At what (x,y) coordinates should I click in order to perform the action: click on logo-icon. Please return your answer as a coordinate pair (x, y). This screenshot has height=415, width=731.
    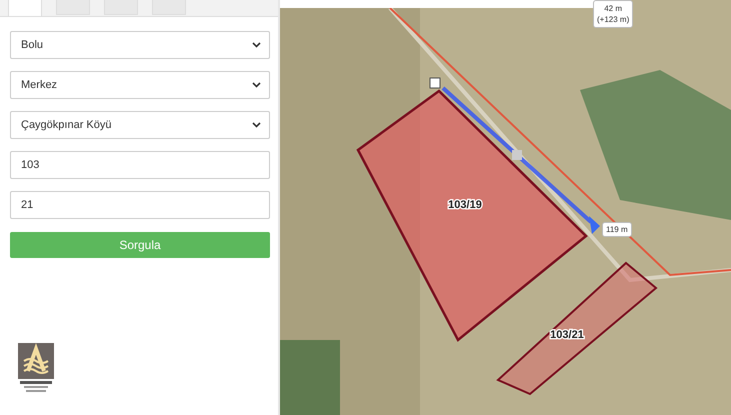
    Looking at the image, I should click on (36, 367).